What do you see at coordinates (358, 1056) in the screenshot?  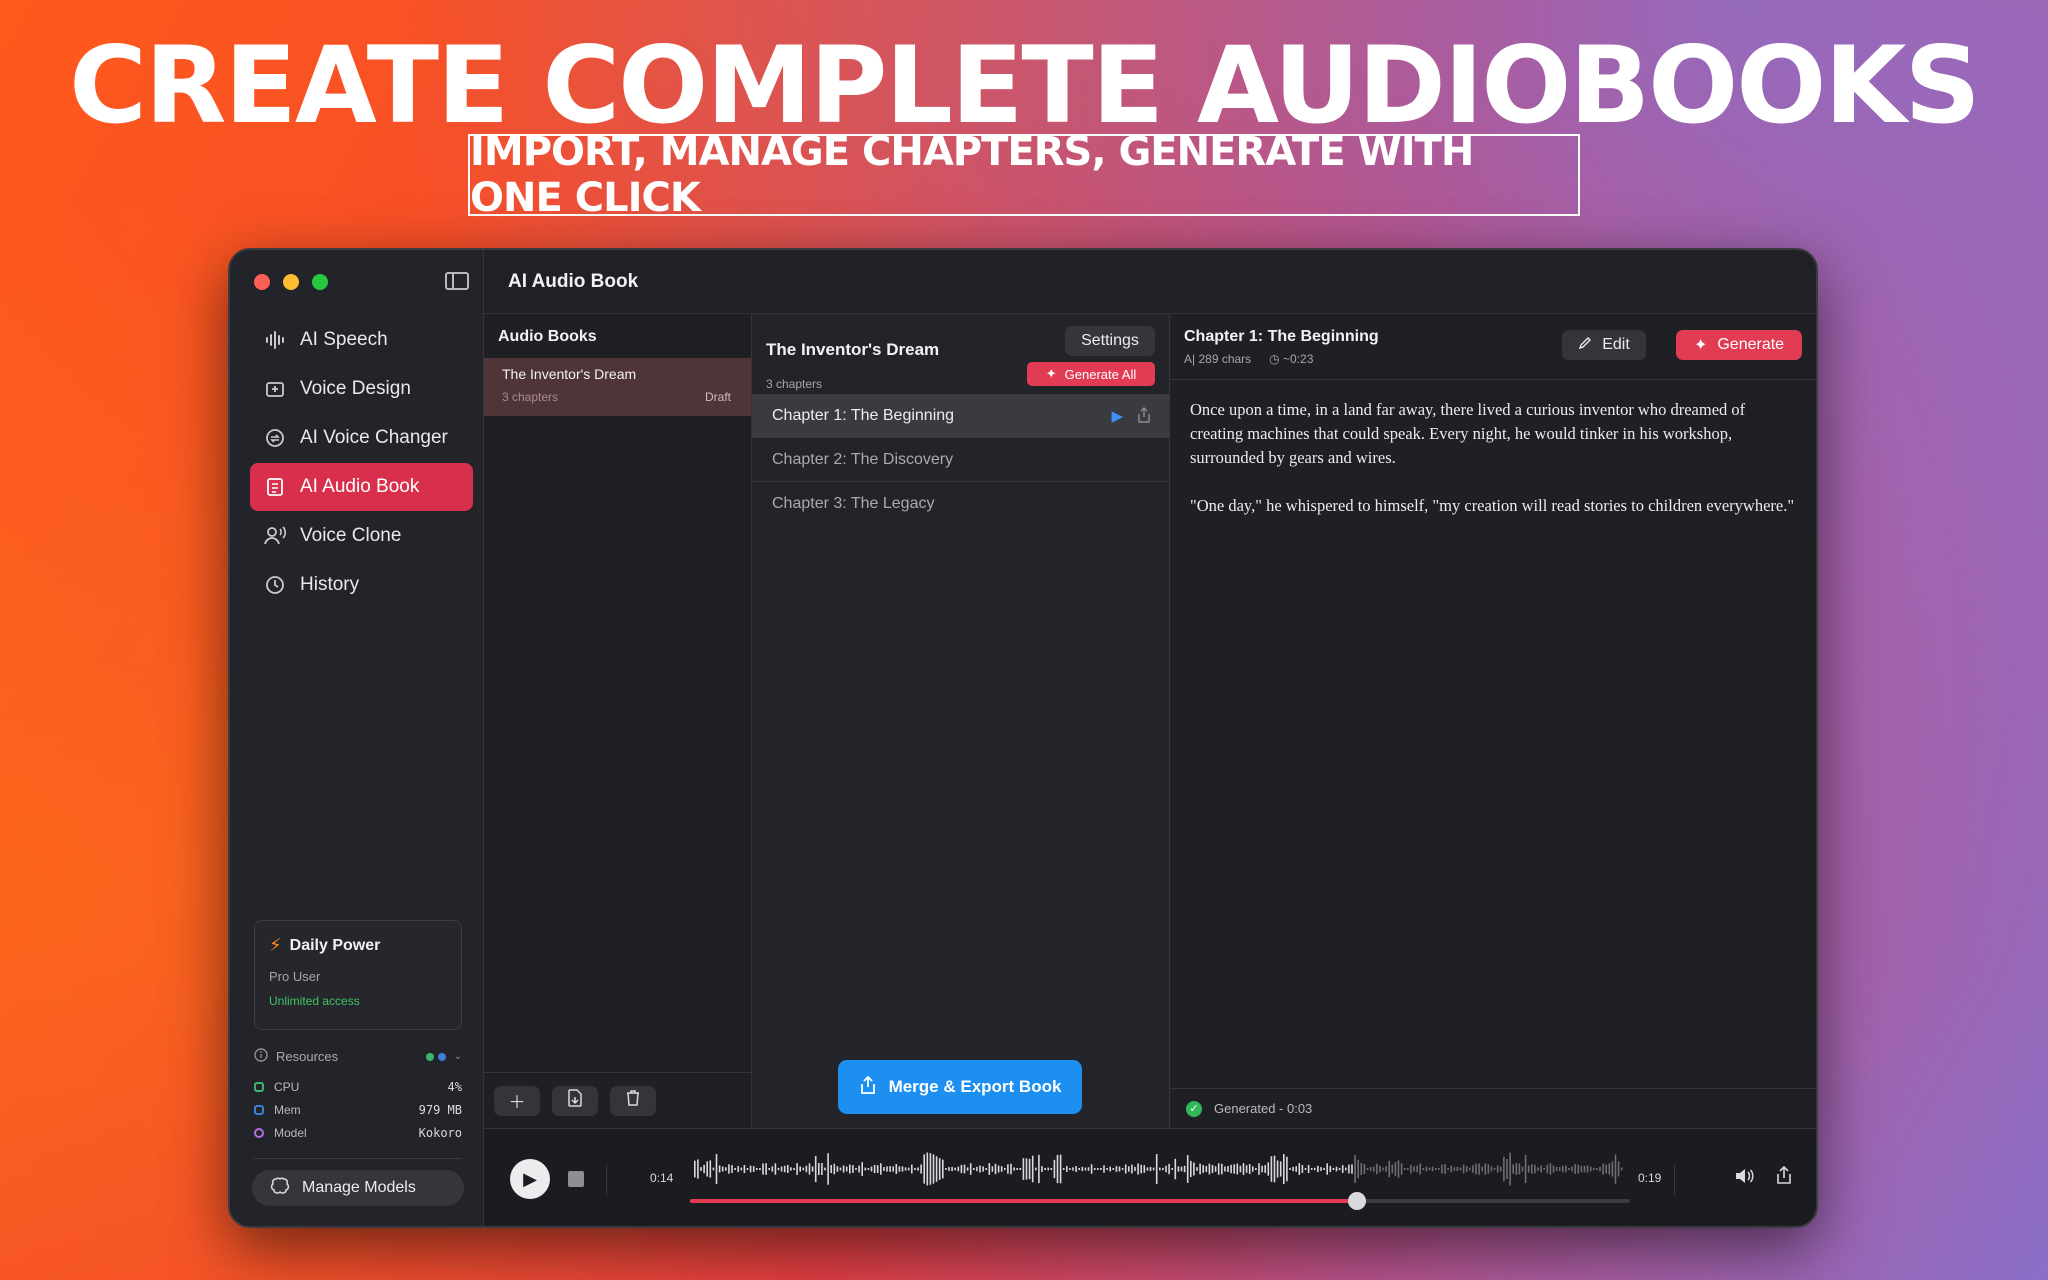 I see `resources-header: Resources ⌄` at bounding box center [358, 1056].